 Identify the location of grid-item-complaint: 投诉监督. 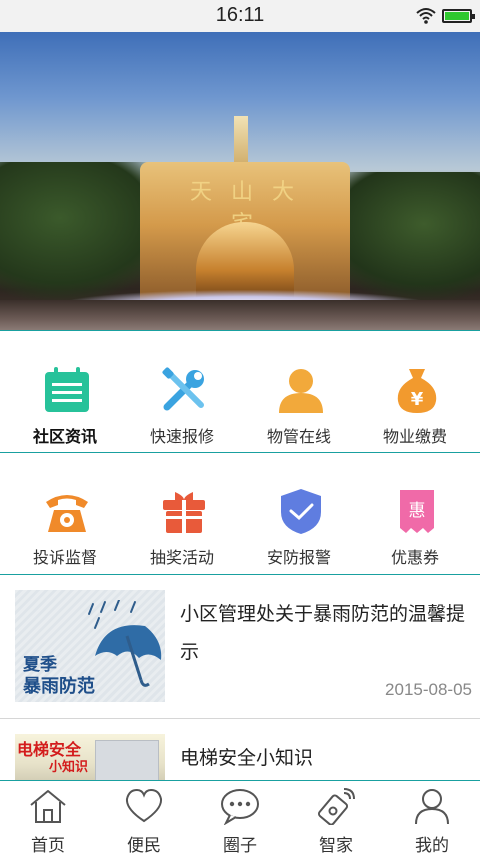
(65, 516).